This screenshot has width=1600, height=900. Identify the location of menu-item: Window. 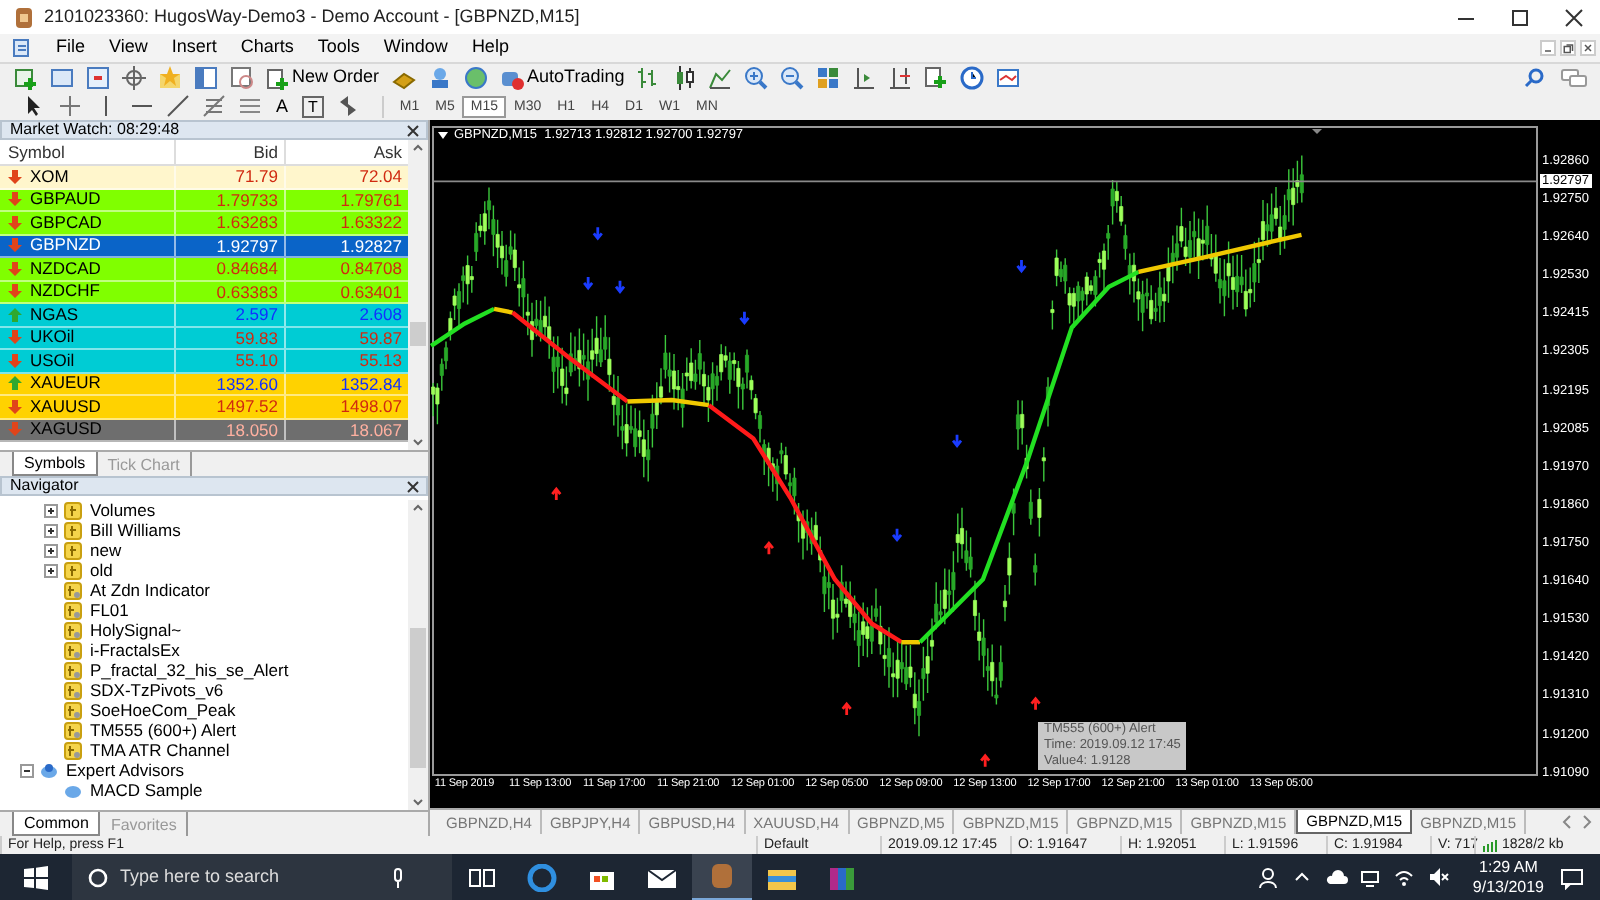
(415, 48).